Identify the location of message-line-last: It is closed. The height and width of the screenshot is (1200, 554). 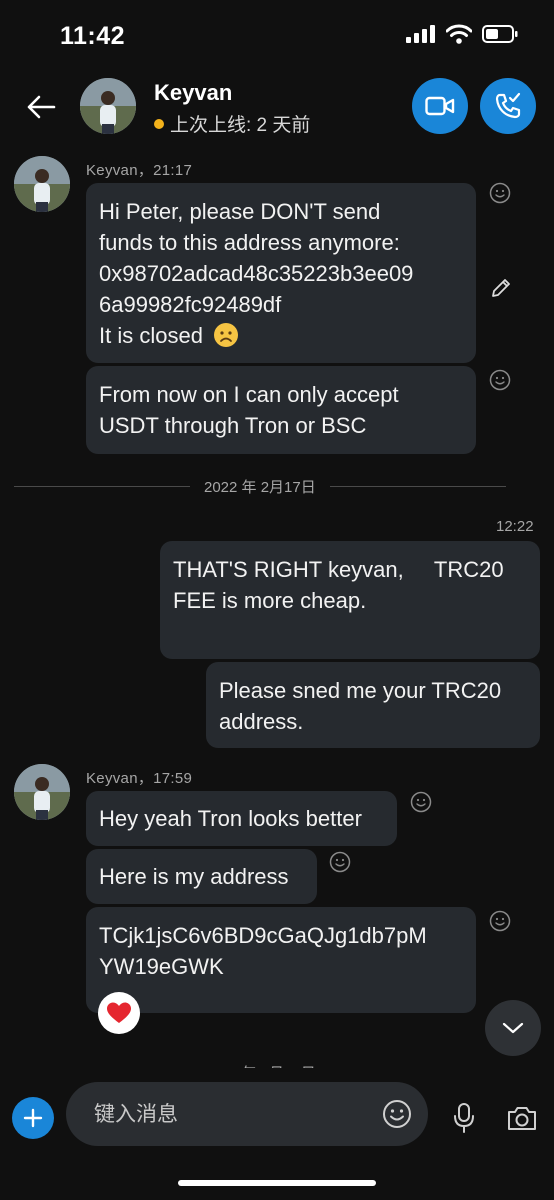
(281, 335).